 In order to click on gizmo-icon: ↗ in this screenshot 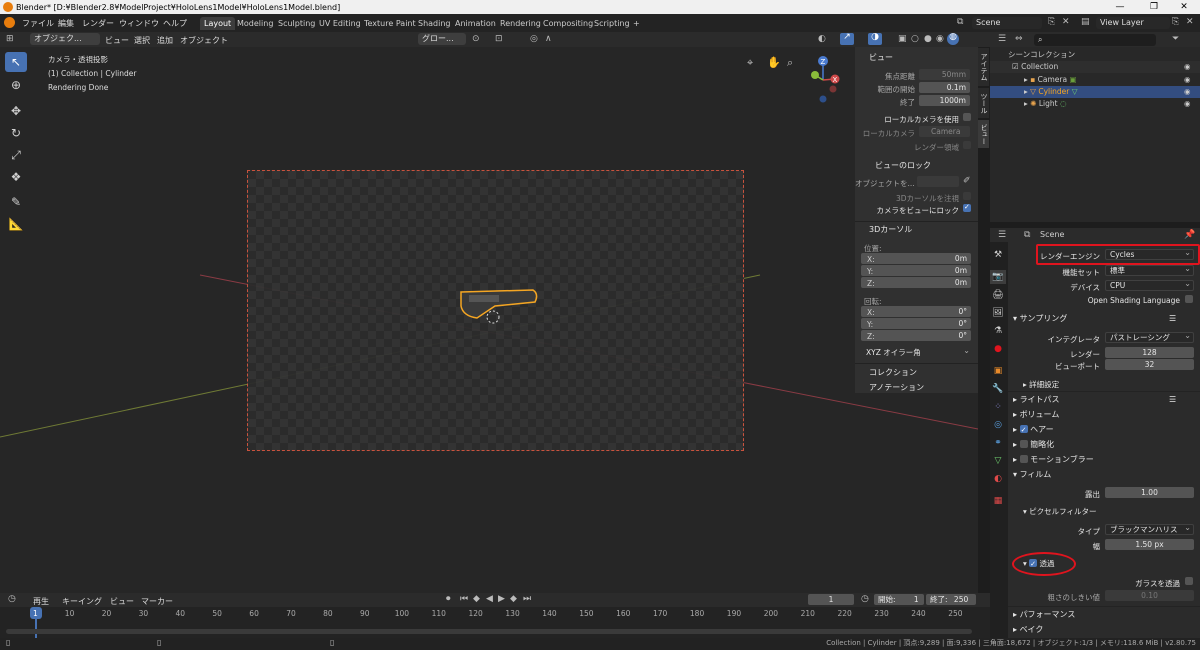, I will do `click(847, 39)`.